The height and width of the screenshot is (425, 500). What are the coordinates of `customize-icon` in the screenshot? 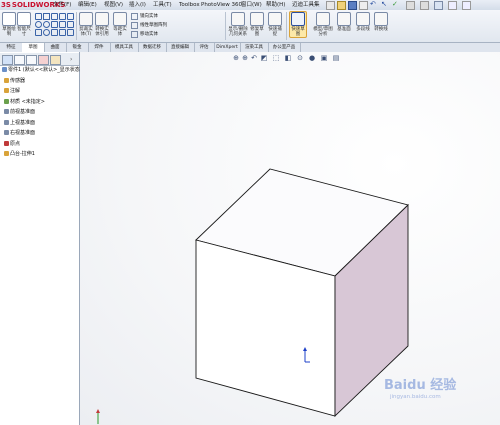 It's located at (424, 5).